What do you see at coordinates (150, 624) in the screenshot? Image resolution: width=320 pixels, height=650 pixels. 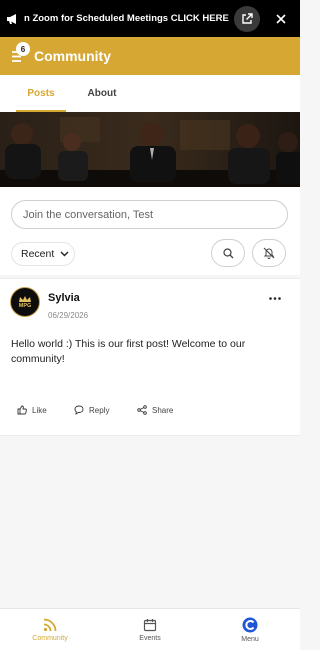 I see `calendar-icon` at bounding box center [150, 624].